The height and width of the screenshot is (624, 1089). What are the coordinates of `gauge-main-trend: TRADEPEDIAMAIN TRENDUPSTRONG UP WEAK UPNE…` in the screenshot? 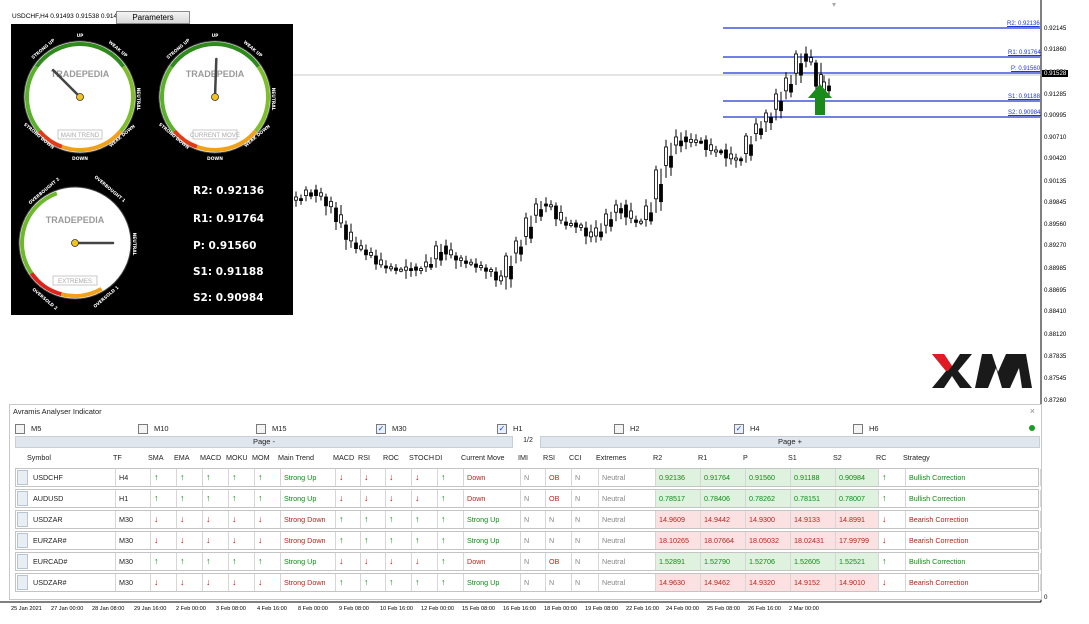 It's located at (81, 97).